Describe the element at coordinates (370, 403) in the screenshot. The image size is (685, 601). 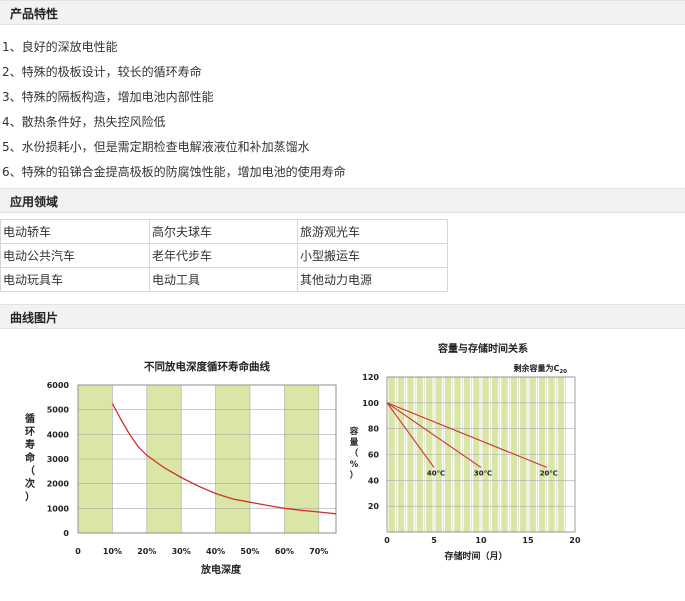
I see `y-tick-label: 100` at that location.